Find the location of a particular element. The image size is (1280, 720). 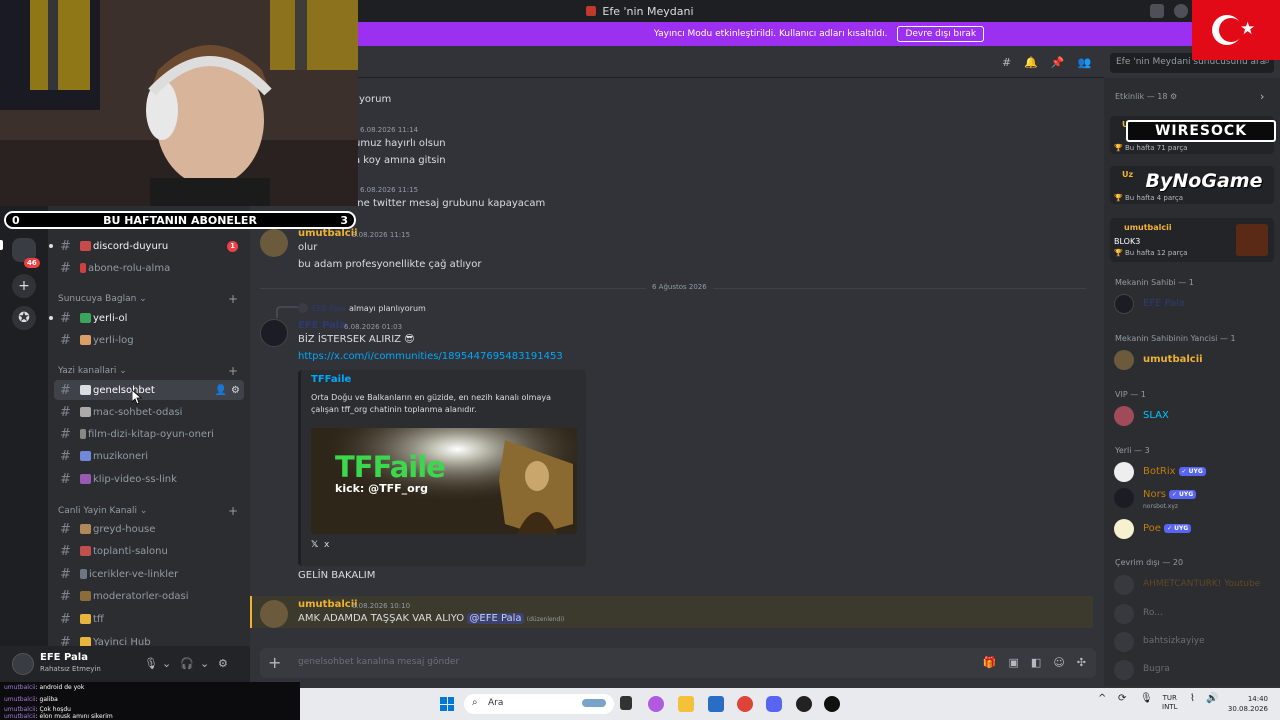

channel-greyd-house: # greyd-house is located at coordinates (149, 529).